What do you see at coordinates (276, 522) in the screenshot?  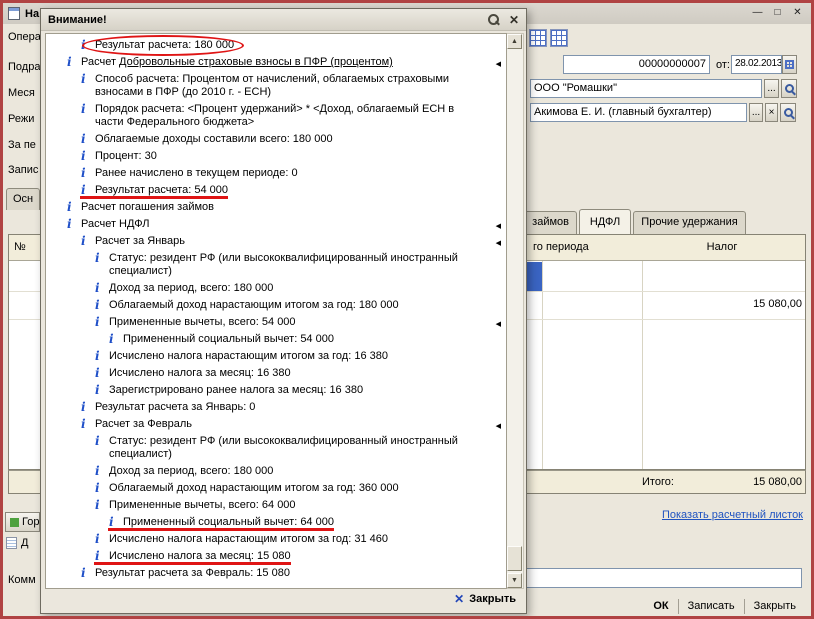 I see `dialog-list-item: i Примененный социальный вычет: 64 000` at bounding box center [276, 522].